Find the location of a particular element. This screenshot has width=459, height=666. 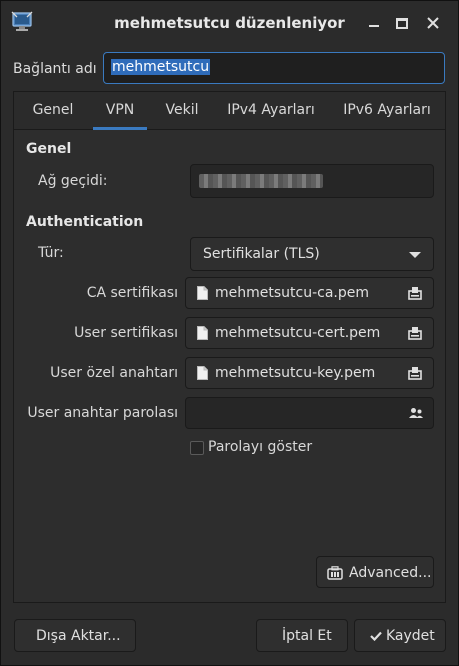

checkmark-icon is located at coordinates (376, 636).